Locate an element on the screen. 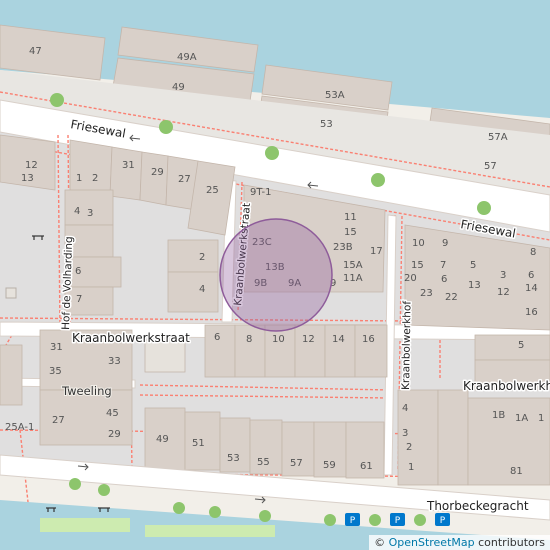  house-number: 53A is located at coordinates (335, 95).